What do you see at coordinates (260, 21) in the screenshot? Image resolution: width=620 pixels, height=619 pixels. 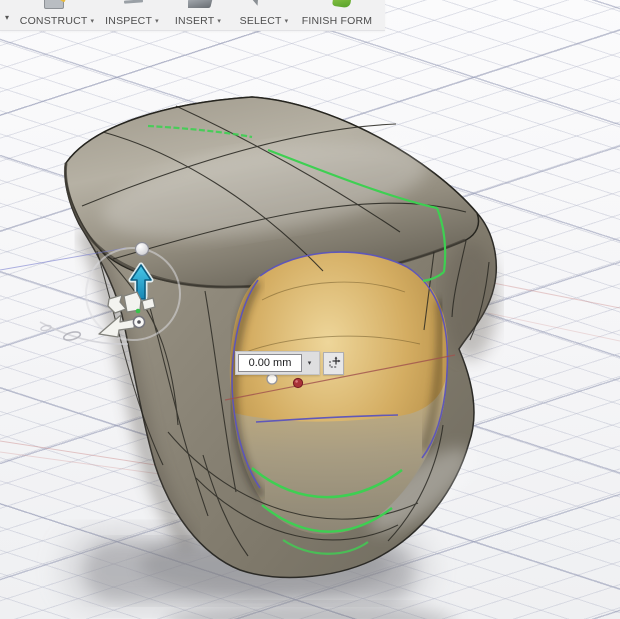 I see `menu-select-label: SELECT` at bounding box center [260, 21].